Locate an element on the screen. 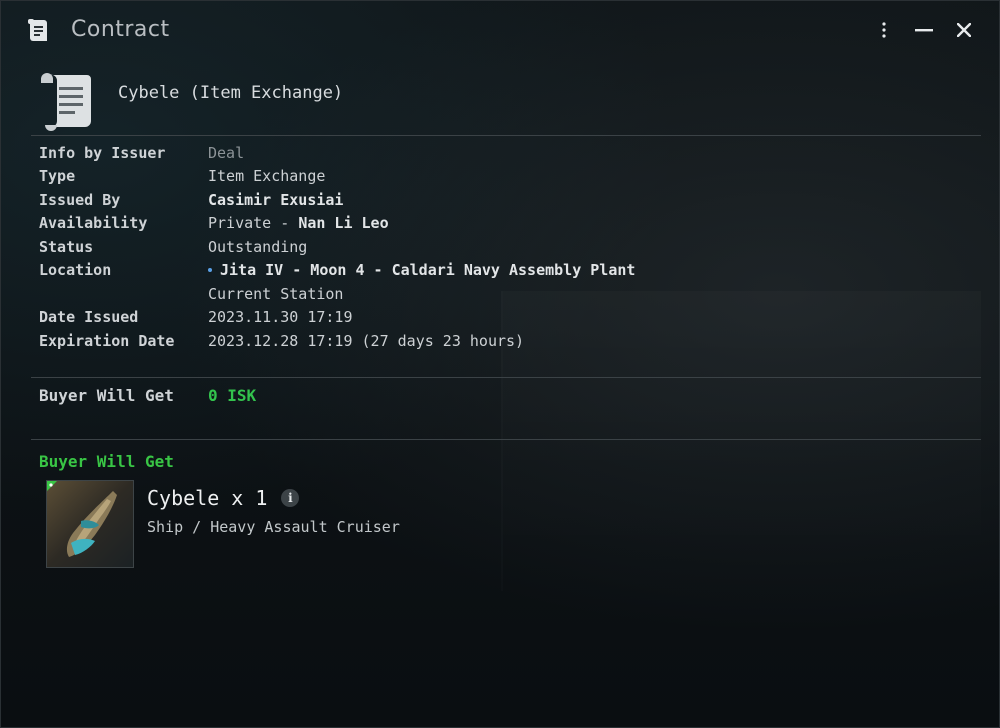 The height and width of the screenshot is (728, 1000). info-value: Outstanding is located at coordinates (258, 246).